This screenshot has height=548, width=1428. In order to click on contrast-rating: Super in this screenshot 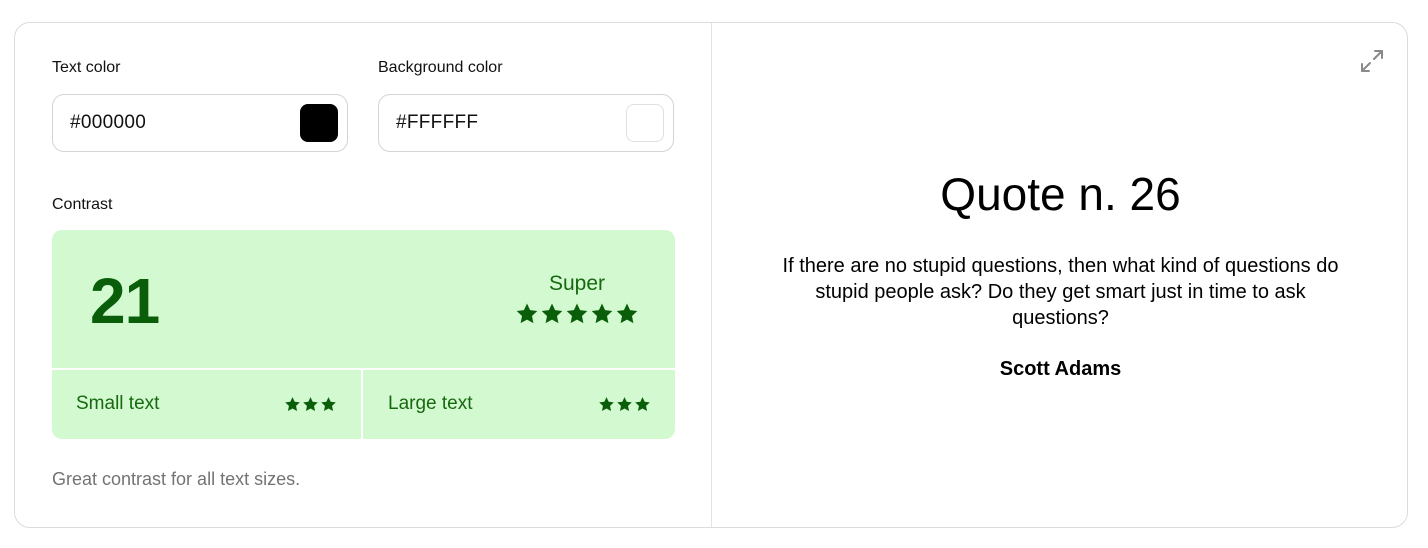, I will do `click(576, 283)`.